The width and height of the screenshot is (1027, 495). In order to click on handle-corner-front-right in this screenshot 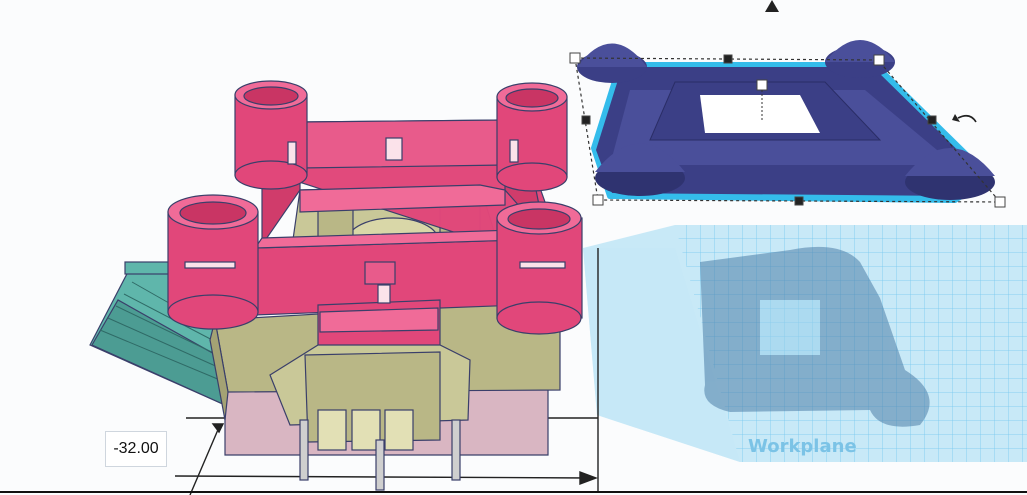, I will do `click(1000, 202)`.